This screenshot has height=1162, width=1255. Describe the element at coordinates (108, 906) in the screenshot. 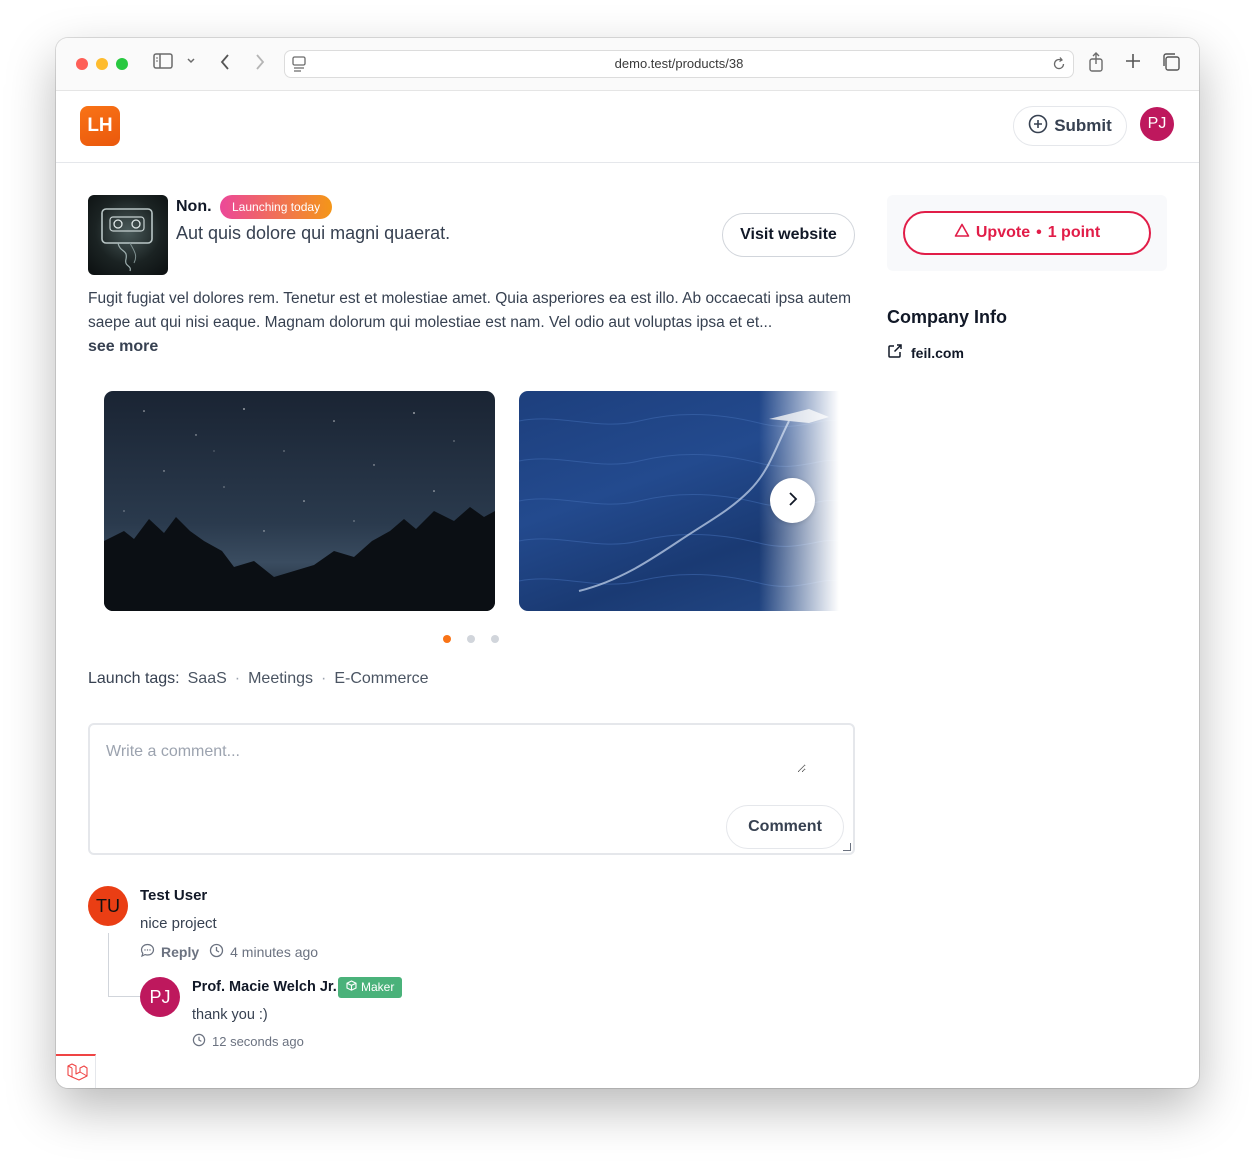

I see `comment-avatar: TU` at that location.